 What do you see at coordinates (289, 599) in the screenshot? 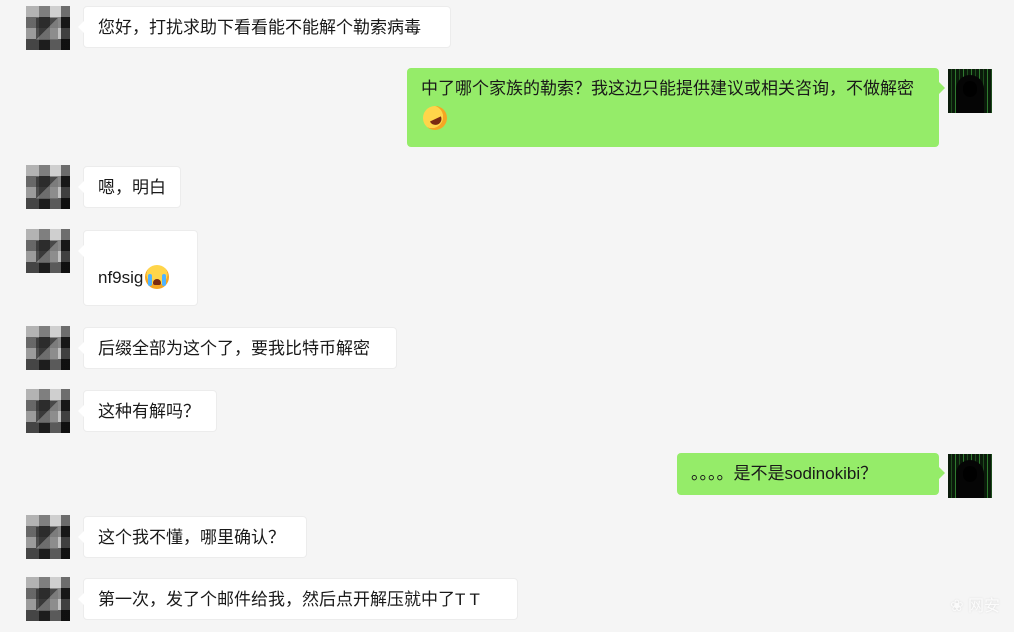
I see `message-text: 第一次，发了个邮件给我，然后点开解压就中了T T` at bounding box center [289, 599].